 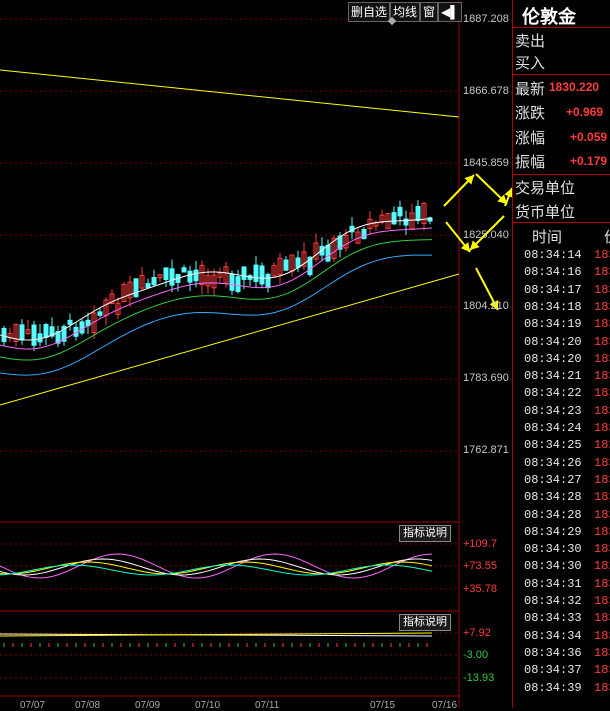 What do you see at coordinates (148, 705) in the screenshot?
I see `date-axis-label: 07/09` at bounding box center [148, 705].